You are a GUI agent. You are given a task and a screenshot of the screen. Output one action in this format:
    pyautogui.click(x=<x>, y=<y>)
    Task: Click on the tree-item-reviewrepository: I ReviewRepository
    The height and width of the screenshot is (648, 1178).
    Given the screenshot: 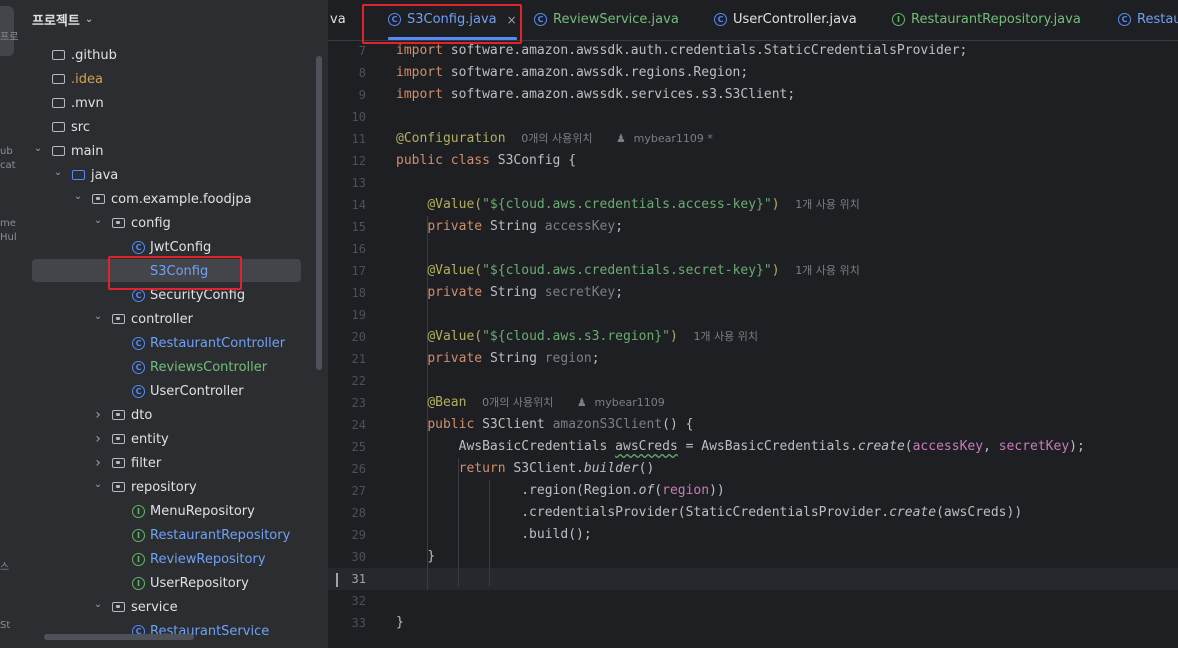 What is the action you would take?
    pyautogui.click(x=174, y=559)
    